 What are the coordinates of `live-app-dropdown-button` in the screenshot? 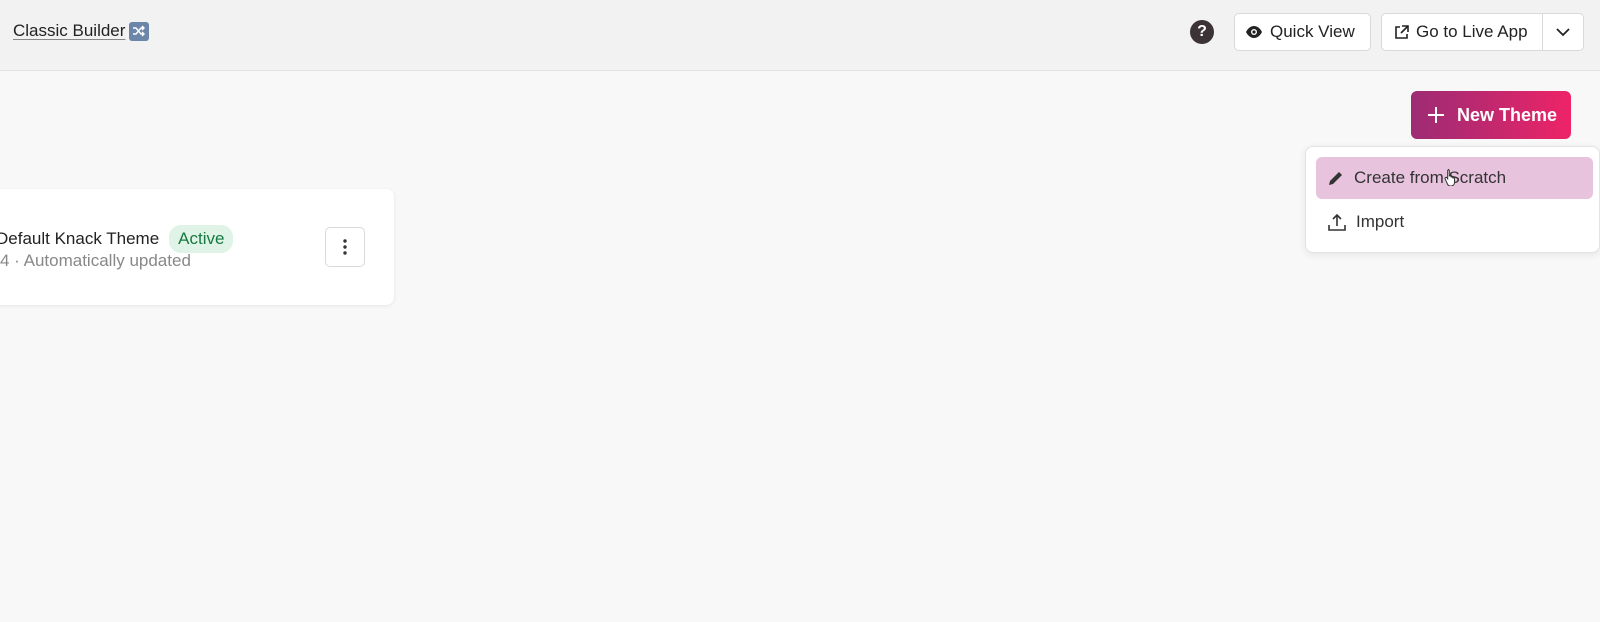 It's located at (1563, 32).